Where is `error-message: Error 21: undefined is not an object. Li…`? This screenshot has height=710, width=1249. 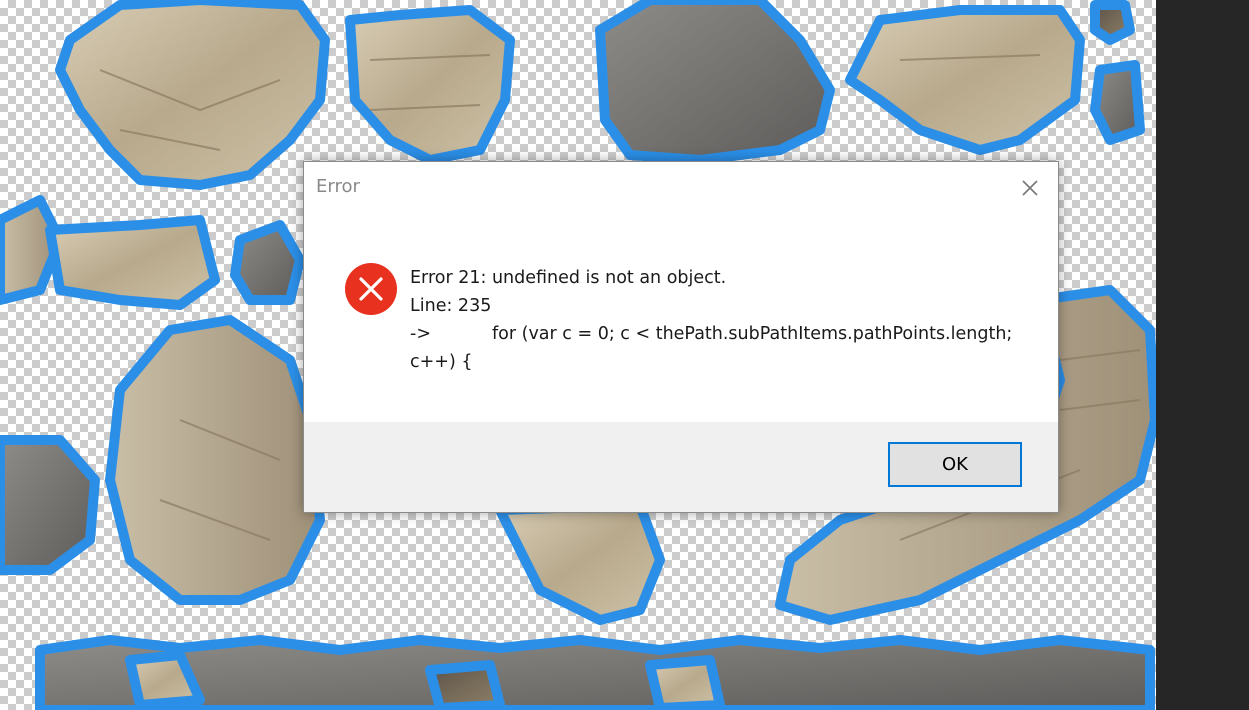
error-message: Error 21: undefined is not an object. Li… is located at coordinates (711, 320).